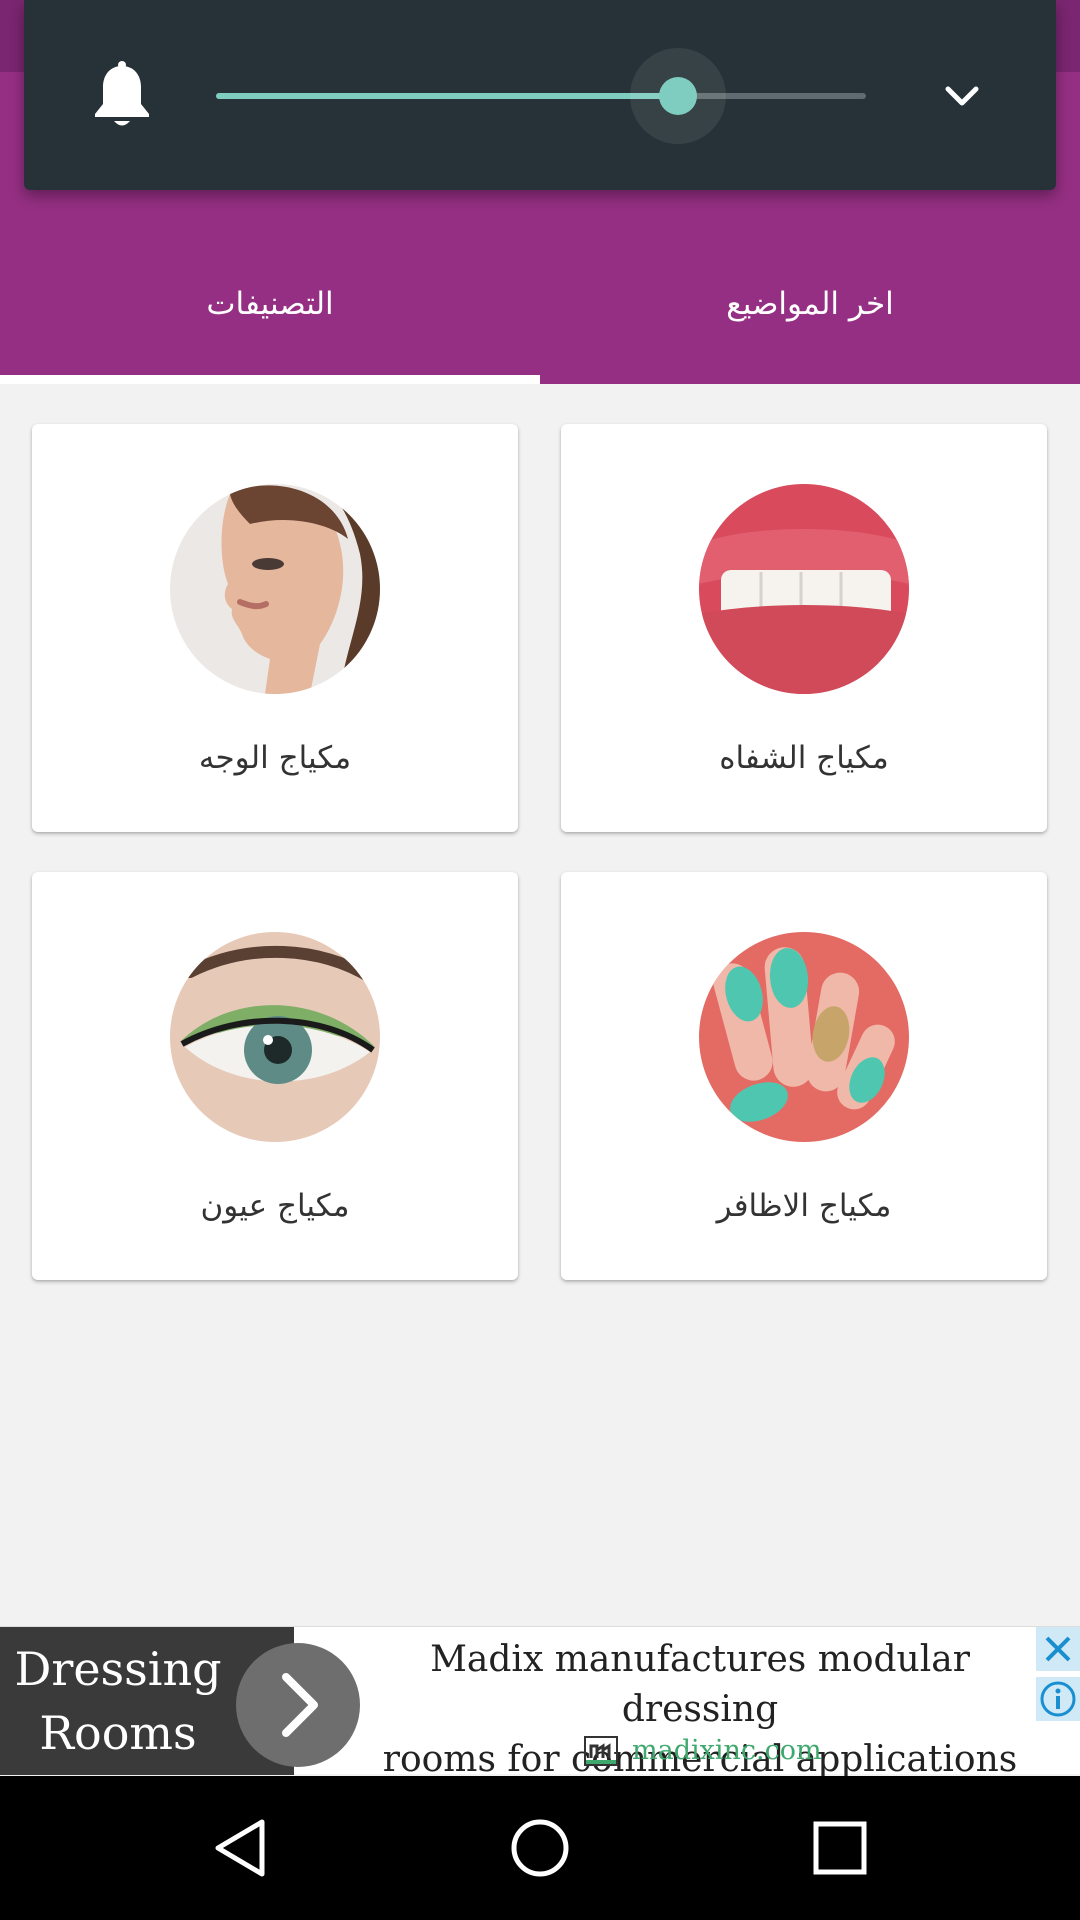  Describe the element at coordinates (275, 758) in the screenshot. I see `category-label: مكياج الوجه` at that location.